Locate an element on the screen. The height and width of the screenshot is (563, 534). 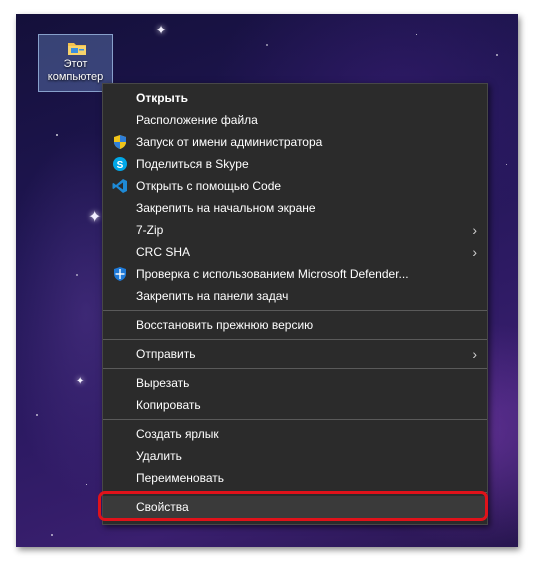
menu-item-label: Закрепить на начальном экране is located at coordinates (226, 208).